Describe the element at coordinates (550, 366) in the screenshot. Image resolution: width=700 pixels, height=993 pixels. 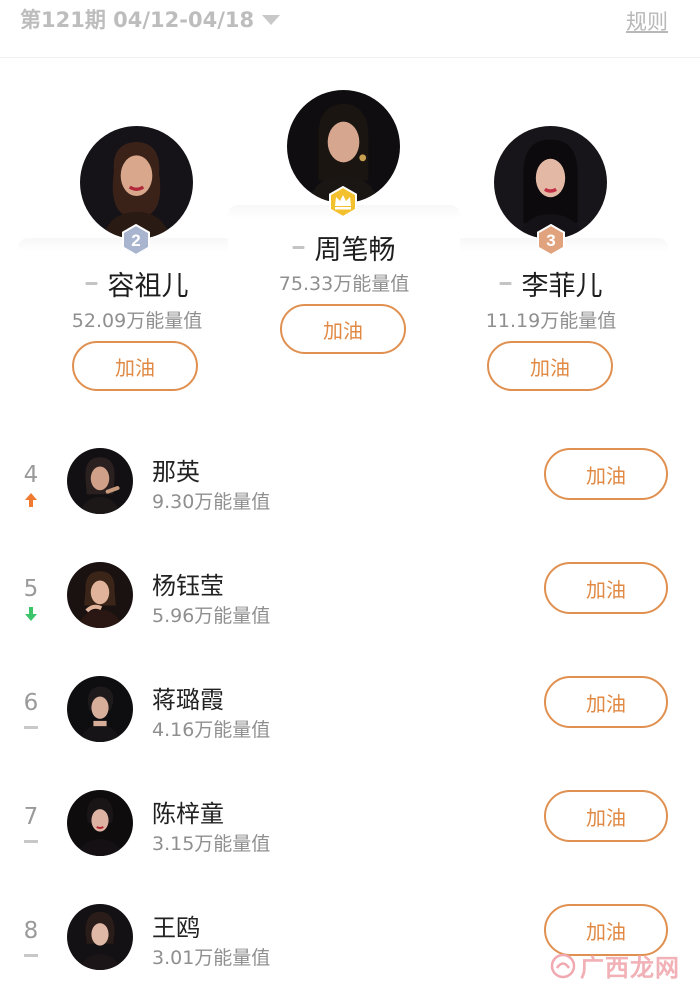
I see `cheer-button-rank-3: 加油` at that location.